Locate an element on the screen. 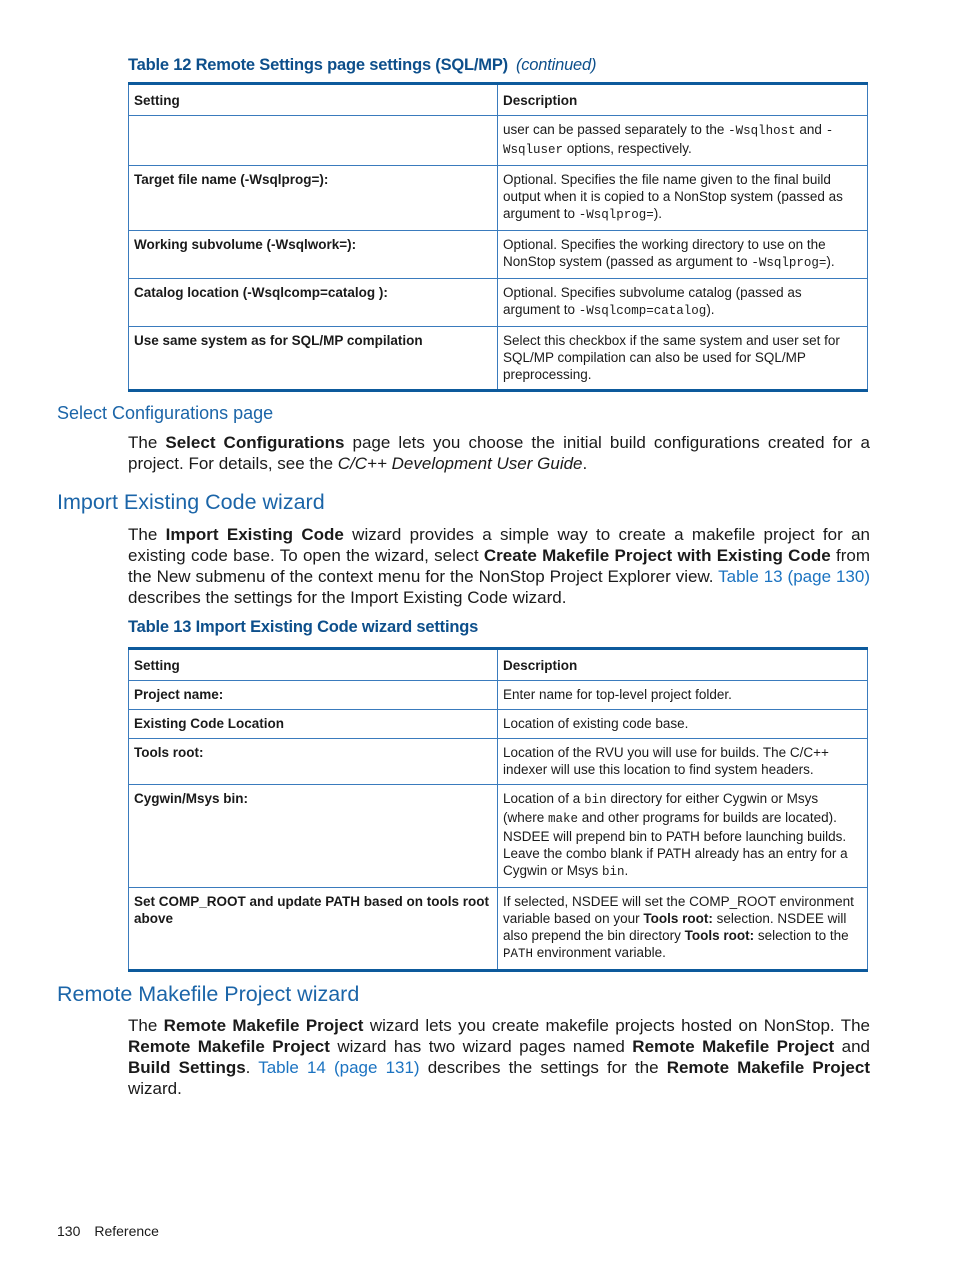  code-text: make is located at coordinates (563, 819).